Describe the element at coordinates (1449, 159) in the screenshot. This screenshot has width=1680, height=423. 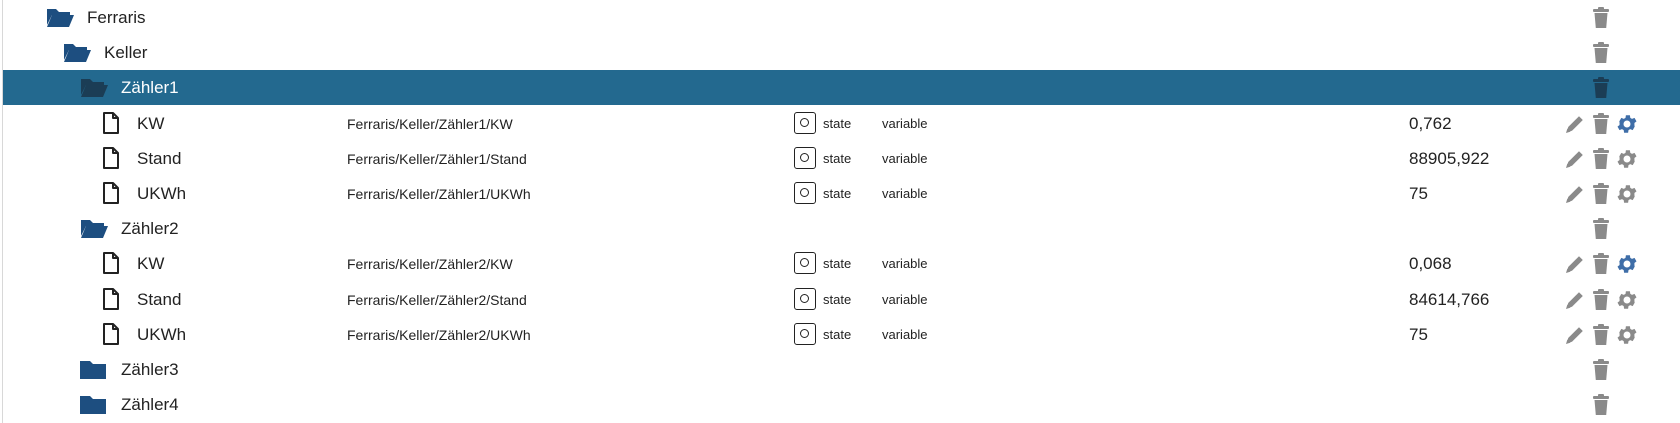
I see `state-value: 88905,922` at that location.